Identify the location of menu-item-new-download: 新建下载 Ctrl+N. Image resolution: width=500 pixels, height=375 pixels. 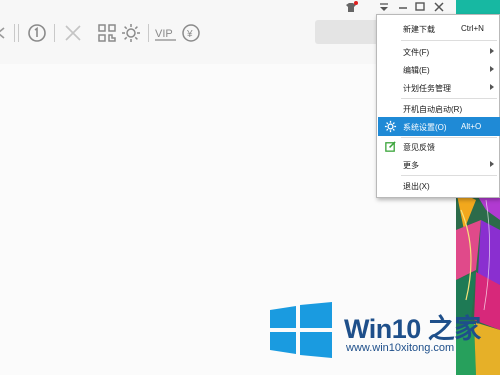
(439, 28).